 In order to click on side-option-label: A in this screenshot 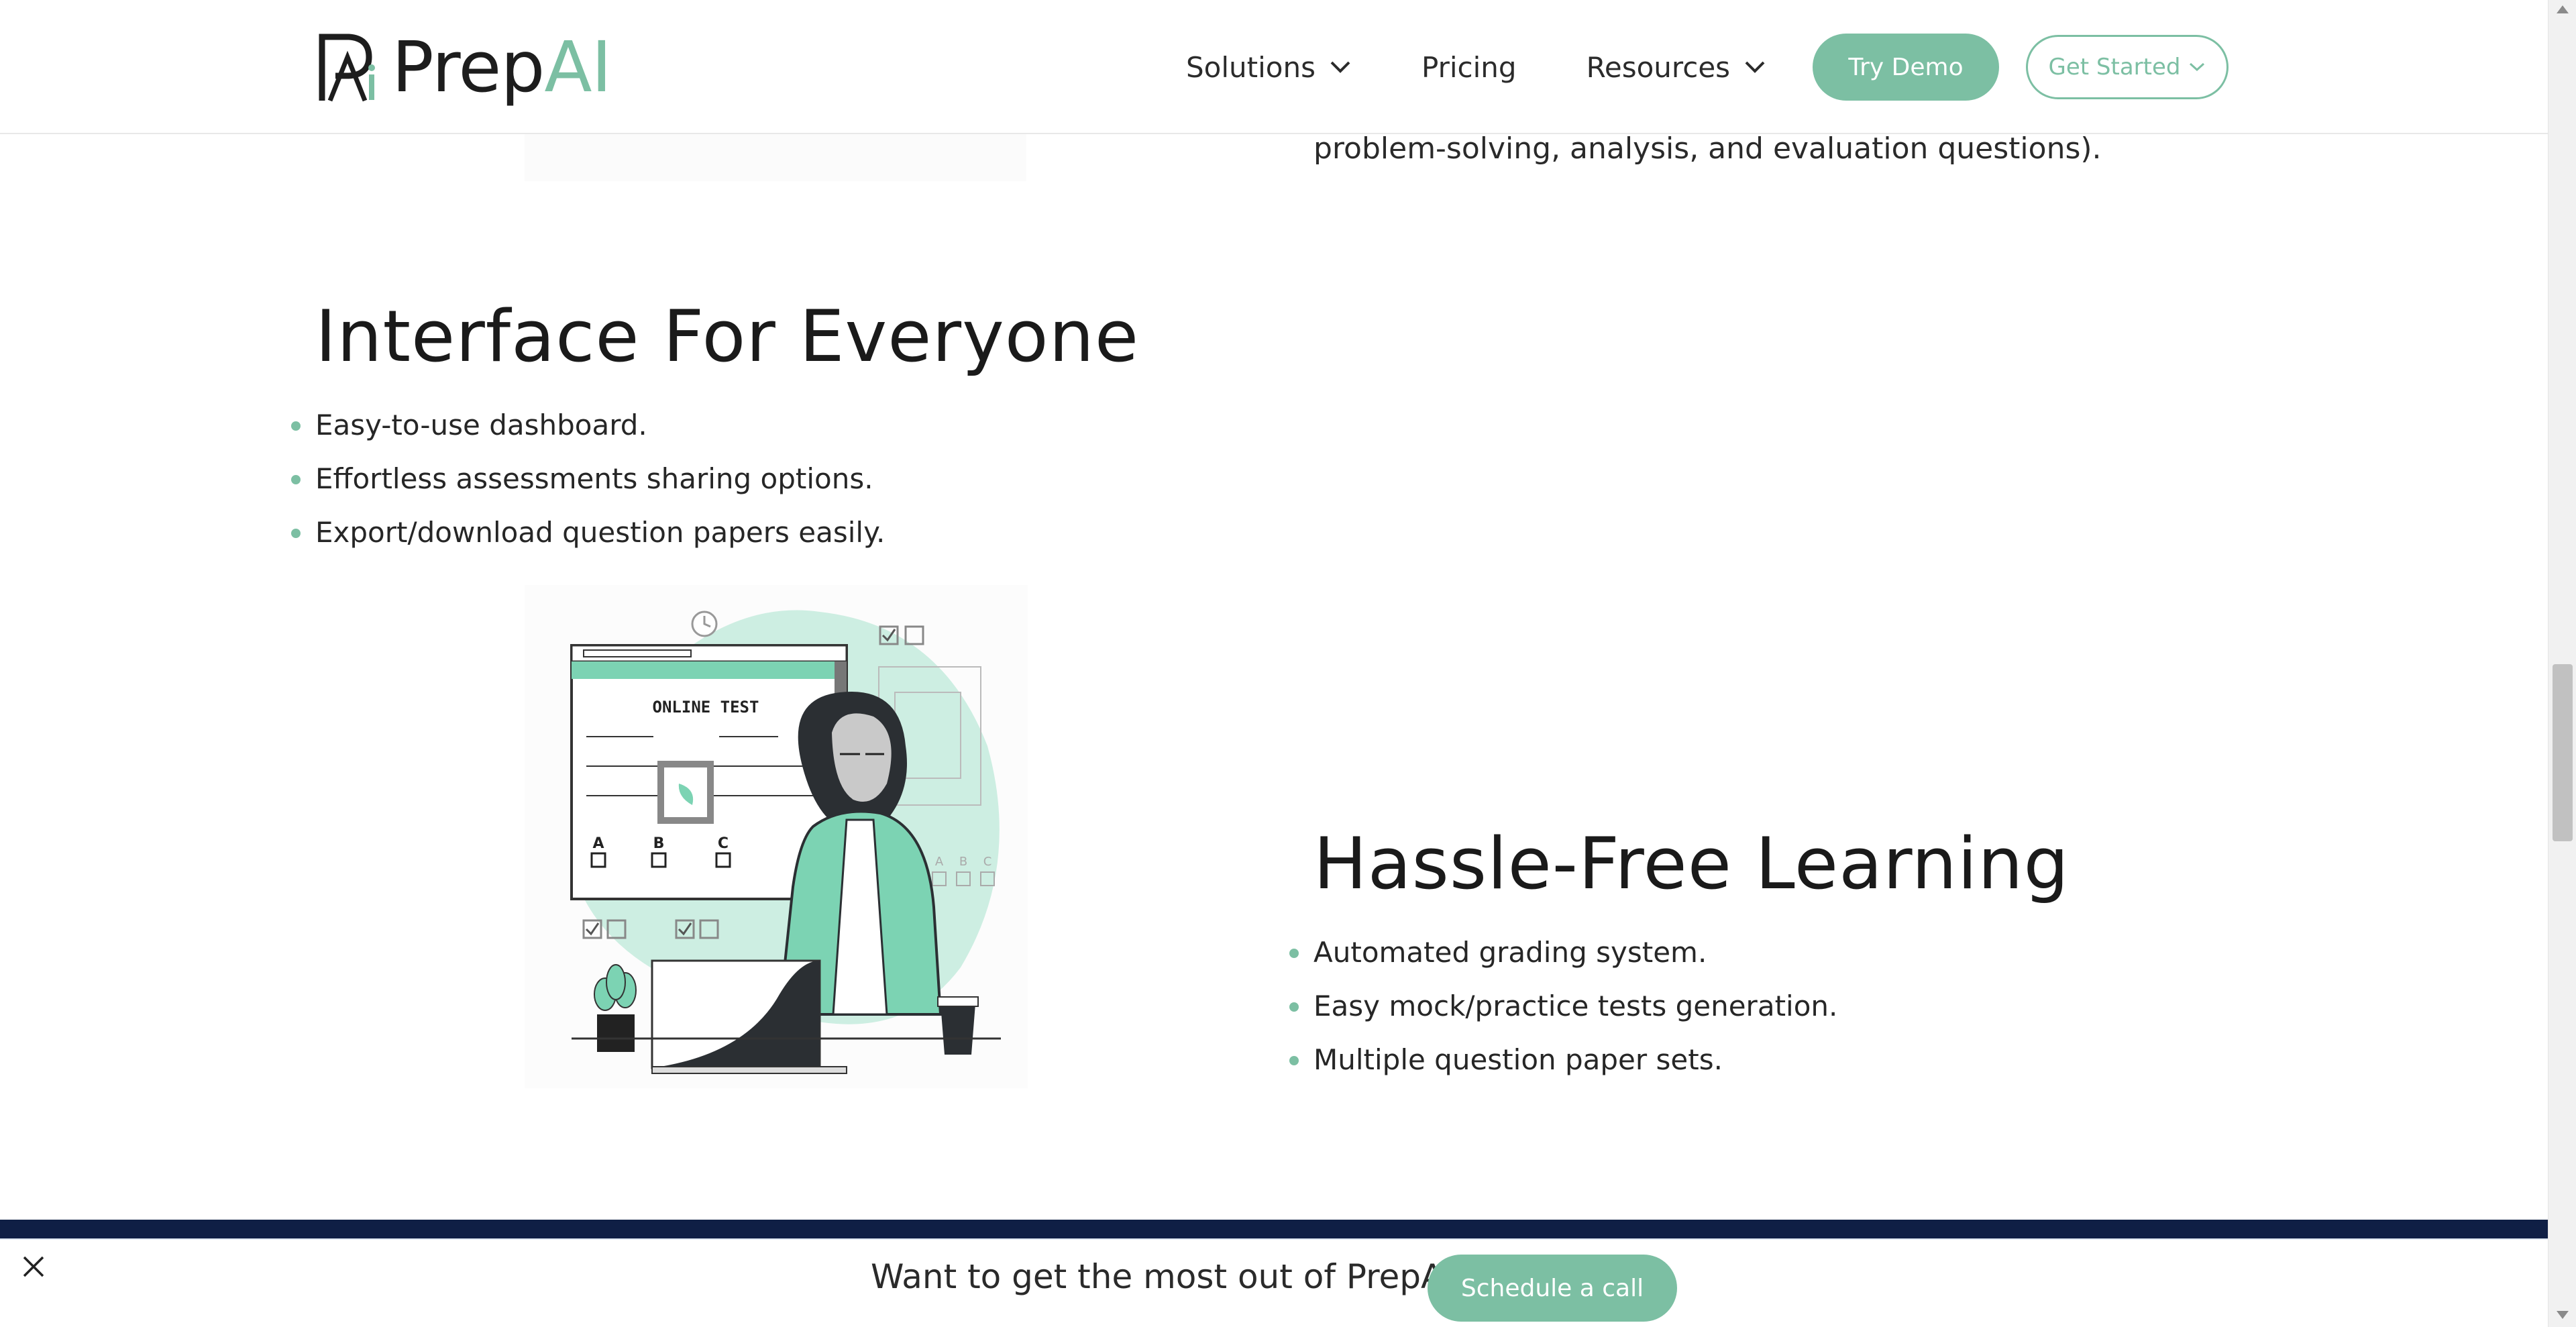, I will do `click(939, 862)`.